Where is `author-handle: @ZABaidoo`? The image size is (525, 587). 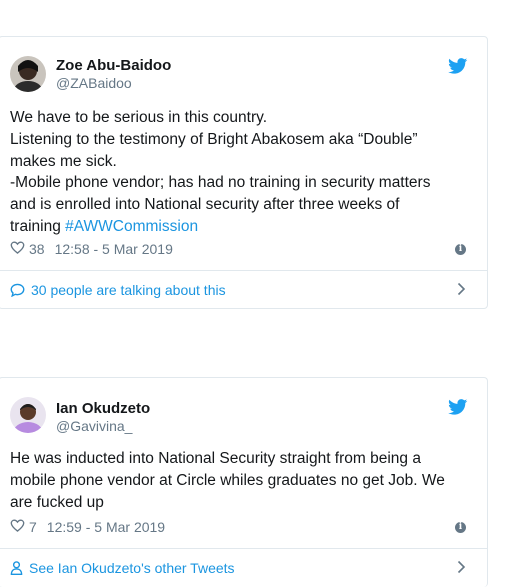 author-handle: @ZABaidoo is located at coordinates (94, 83).